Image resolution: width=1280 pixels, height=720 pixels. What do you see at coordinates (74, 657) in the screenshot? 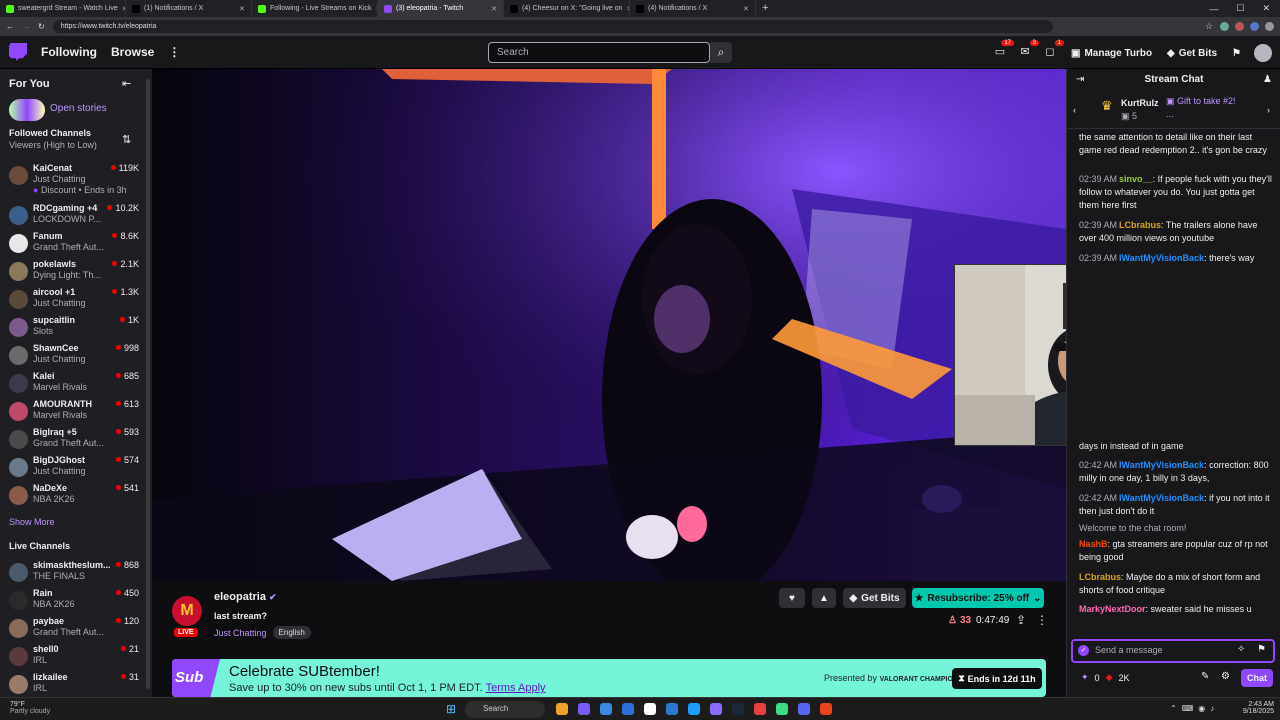
I see `channel-row: shell0 IRL 21` at bounding box center [74, 657].